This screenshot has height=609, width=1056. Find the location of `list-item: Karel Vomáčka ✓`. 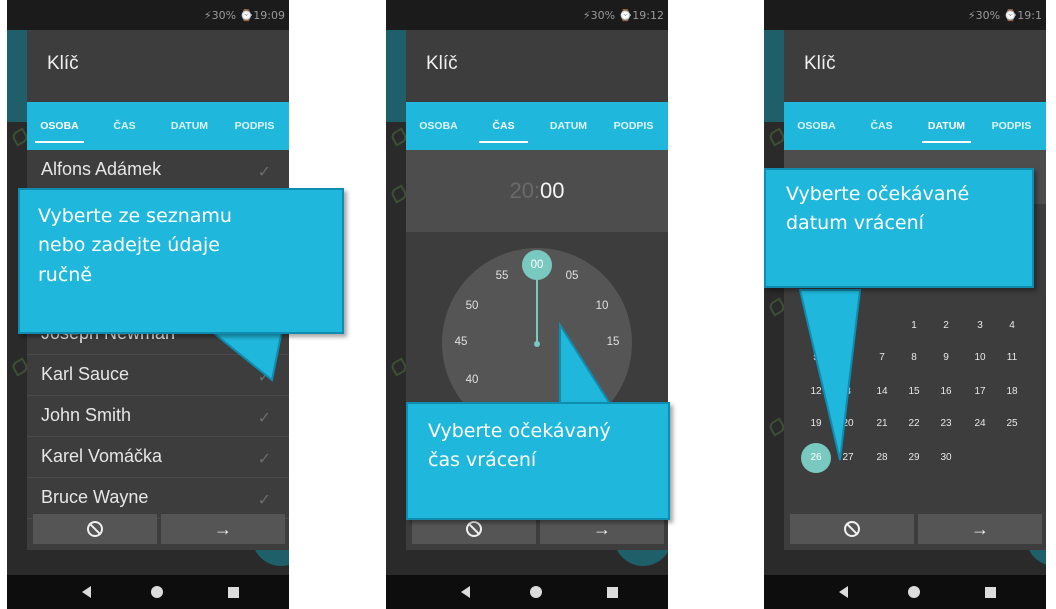

list-item: Karel Vomáčka ✓ is located at coordinates (158, 457).